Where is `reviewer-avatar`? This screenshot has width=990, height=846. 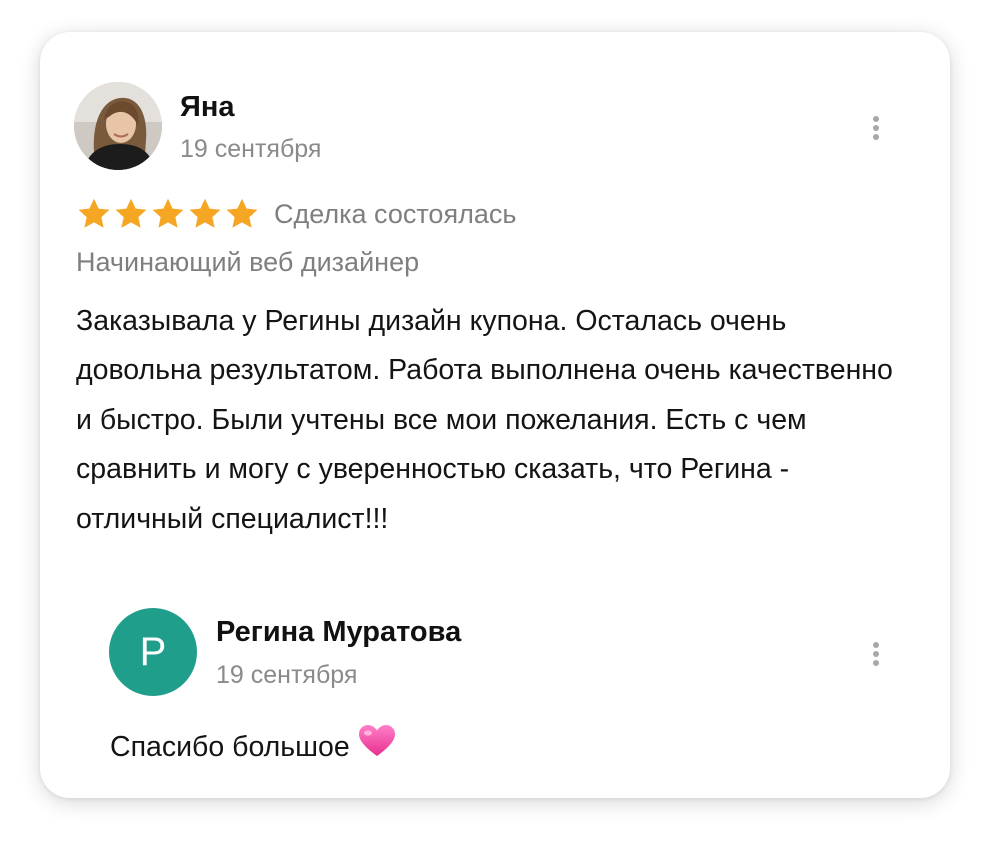
reviewer-avatar is located at coordinates (118, 126).